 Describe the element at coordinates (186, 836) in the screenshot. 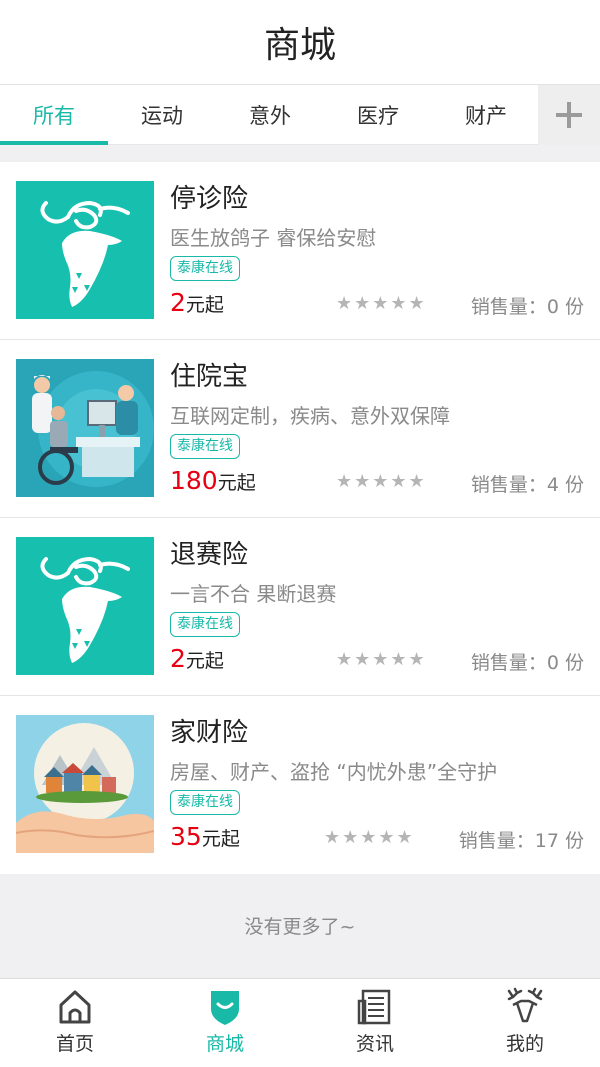

I see `price-value: 35` at that location.